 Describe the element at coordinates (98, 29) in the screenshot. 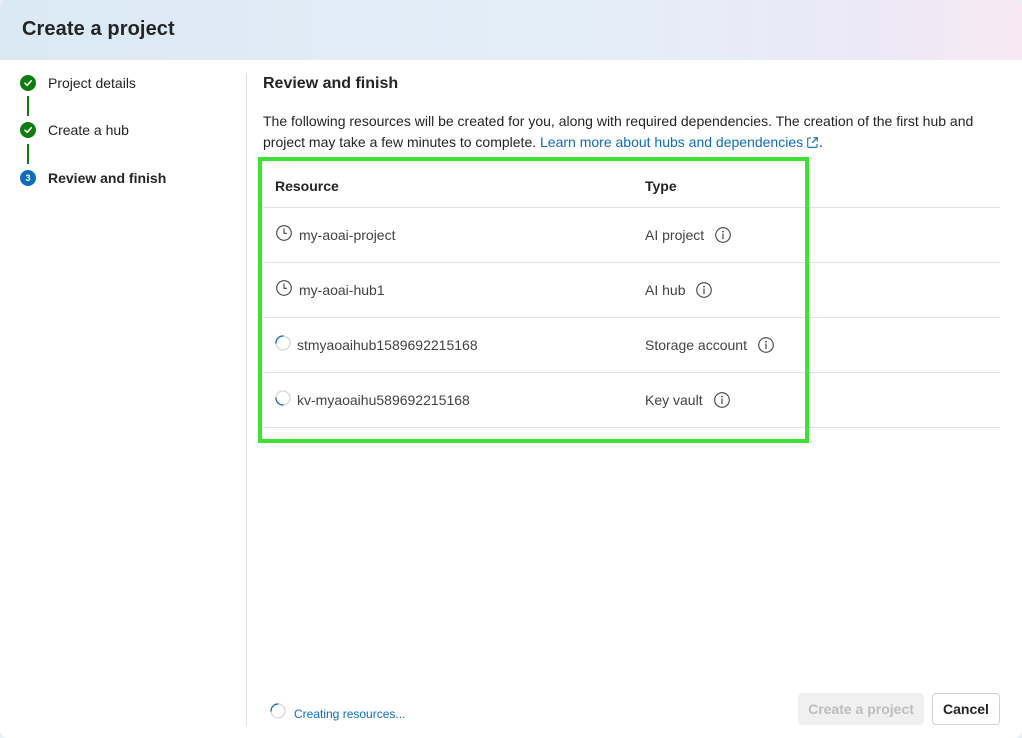

I see `dialog-title: Create a project` at that location.